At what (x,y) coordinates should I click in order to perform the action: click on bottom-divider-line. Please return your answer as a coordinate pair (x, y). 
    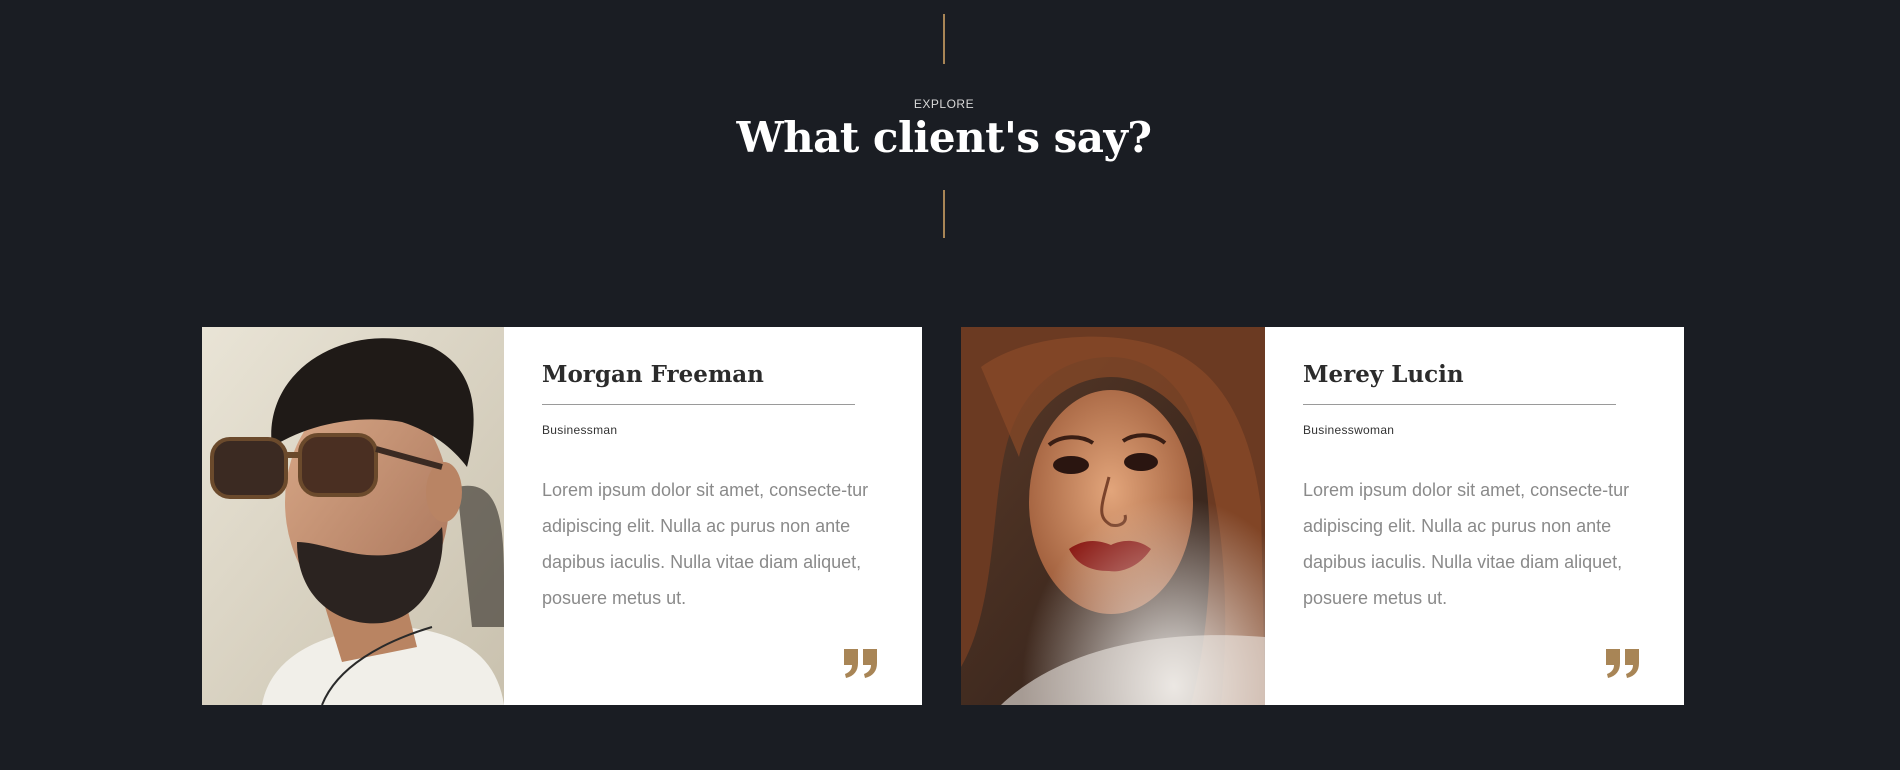
    Looking at the image, I should click on (944, 214).